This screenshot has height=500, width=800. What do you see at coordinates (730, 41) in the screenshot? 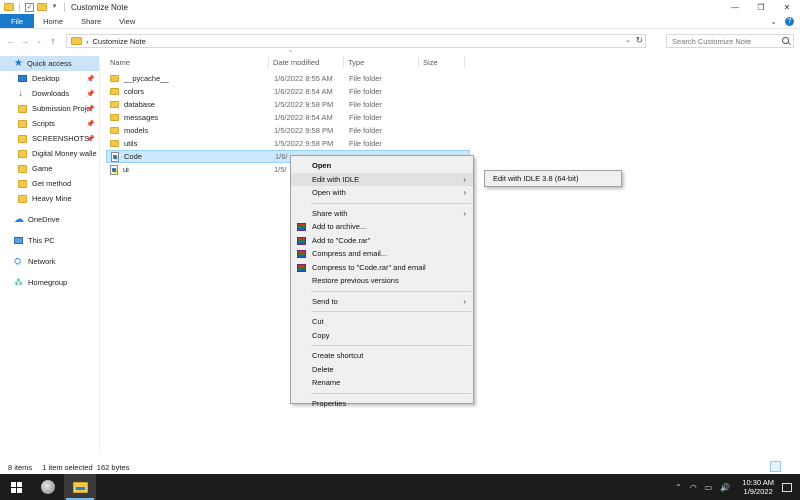
I see `search-input: Search Customize Note` at bounding box center [730, 41].